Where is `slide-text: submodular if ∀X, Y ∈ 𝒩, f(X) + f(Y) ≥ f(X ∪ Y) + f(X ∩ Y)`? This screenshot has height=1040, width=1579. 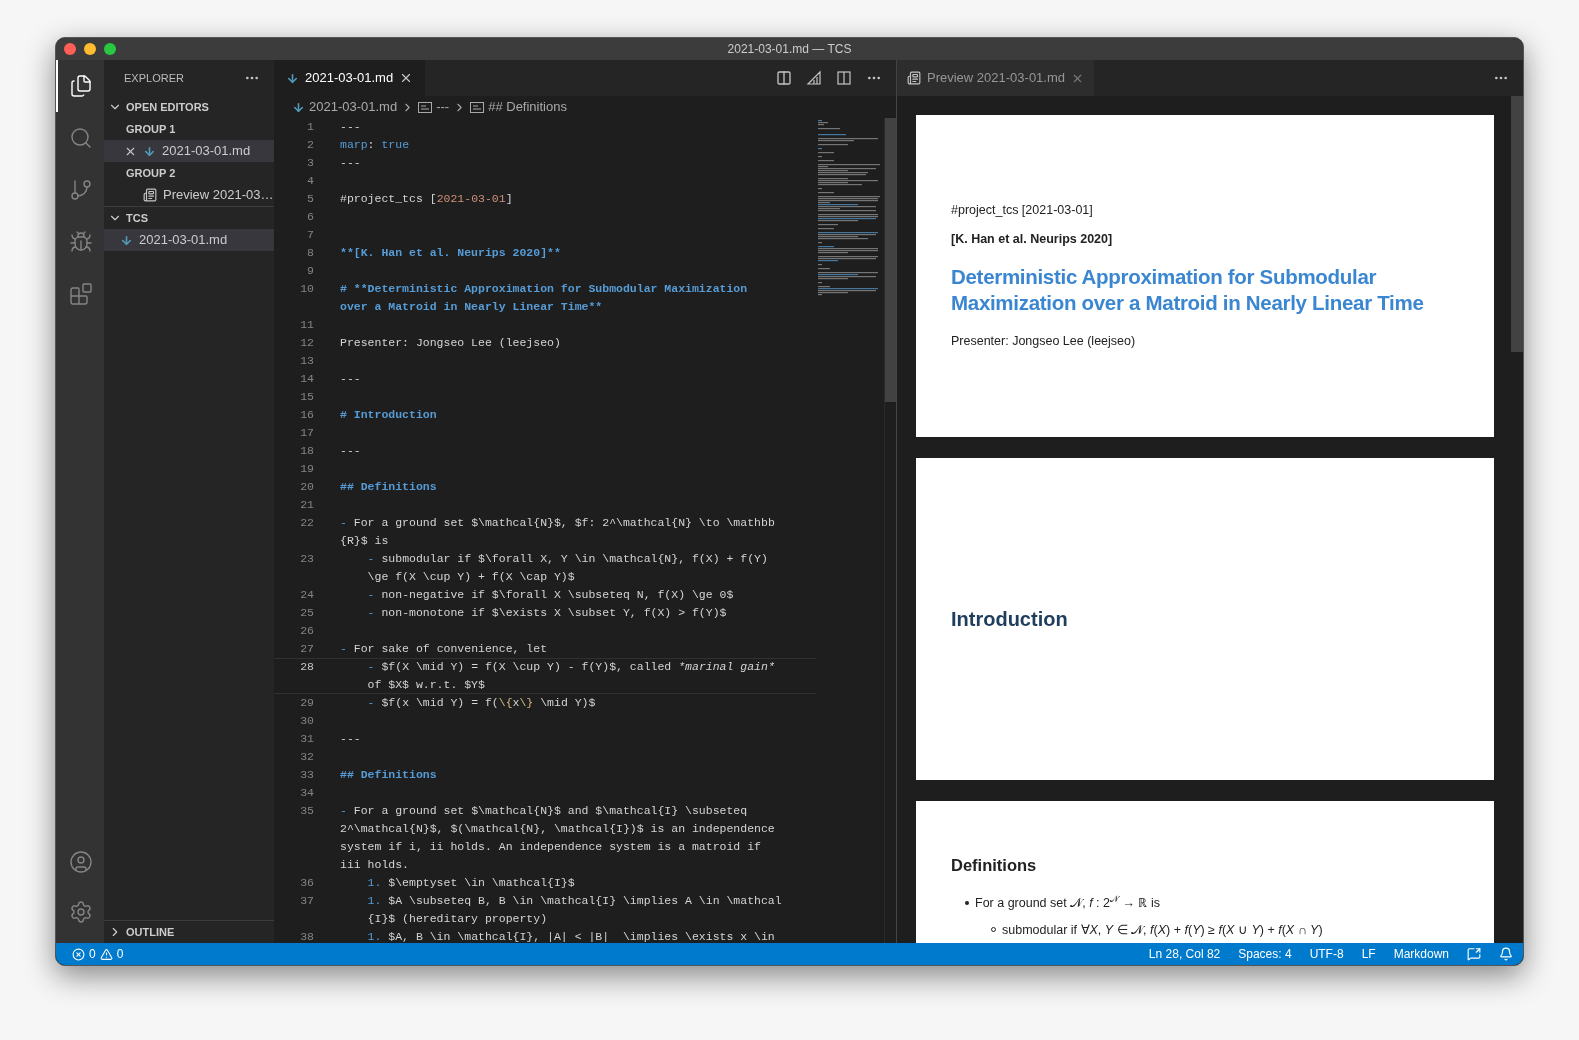 slide-text: submodular if ∀X, Y ∈ 𝒩, f(X) + f(Y) ≥ f(X ∪ Y) + f(X ∩ Y) is located at coordinates (1162, 930).